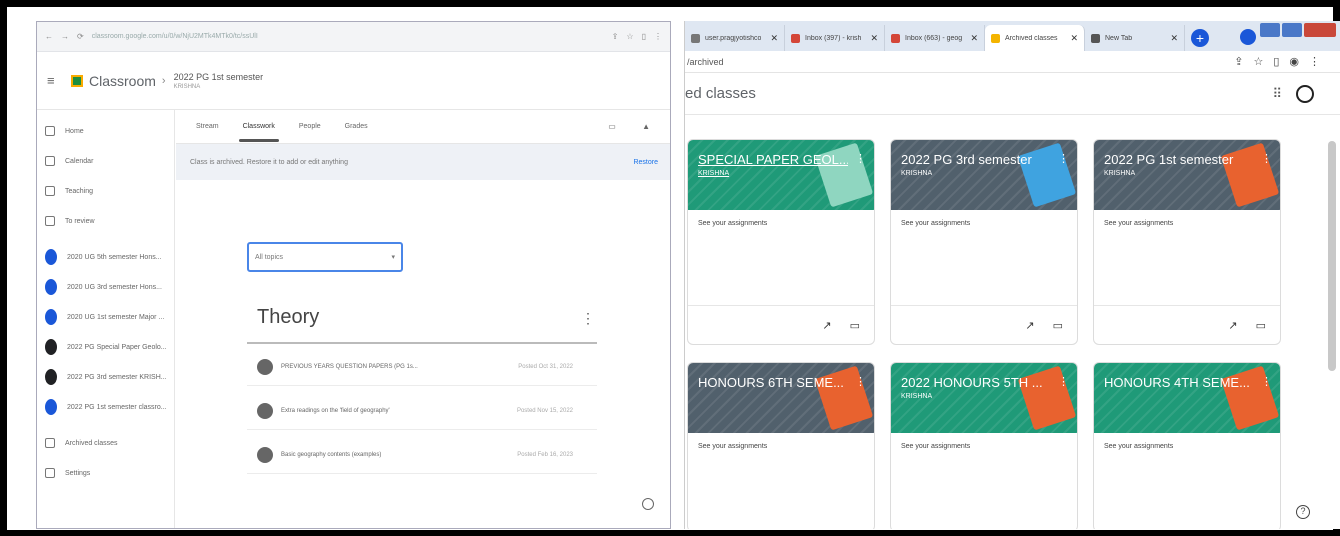 This screenshot has width=1340, height=536. What do you see at coordinates (644, 36) in the screenshot?
I see `sidepanel-icon: ▯` at bounding box center [644, 36].